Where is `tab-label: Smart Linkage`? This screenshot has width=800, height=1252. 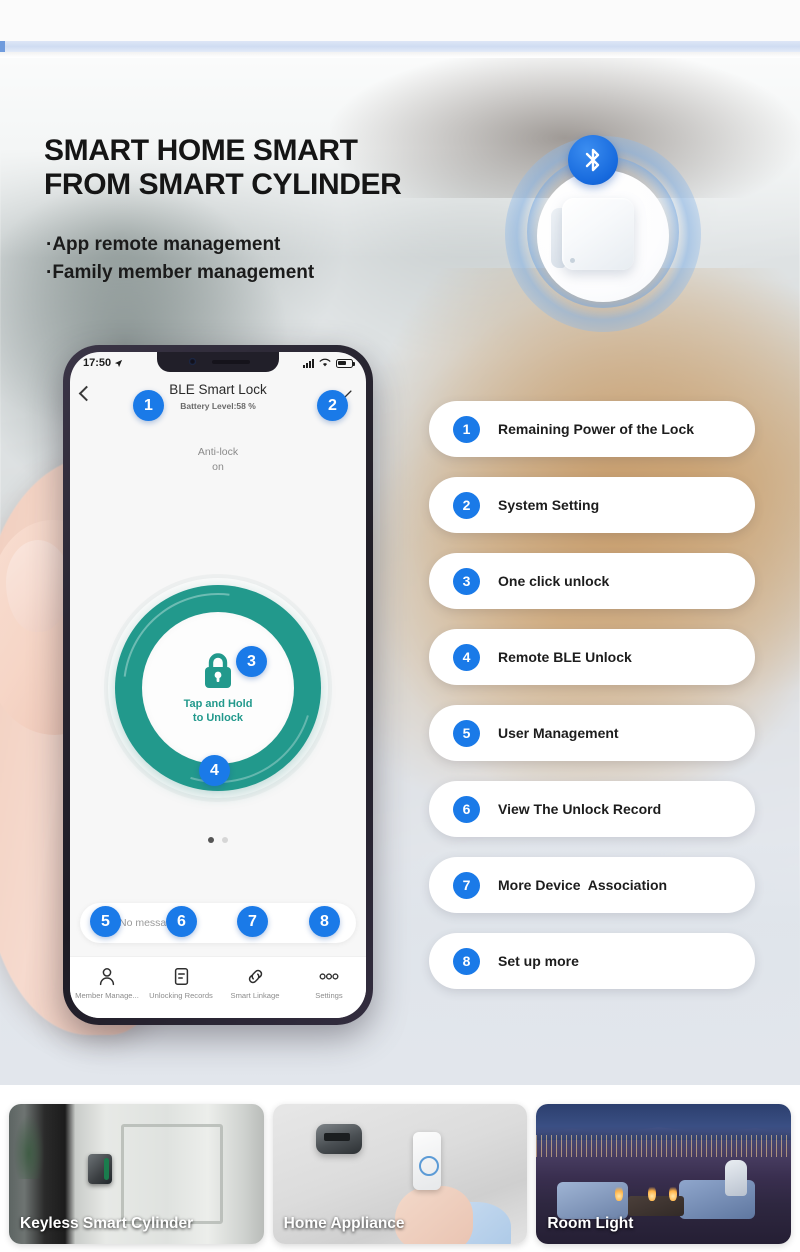 tab-label: Smart Linkage is located at coordinates (255, 995).